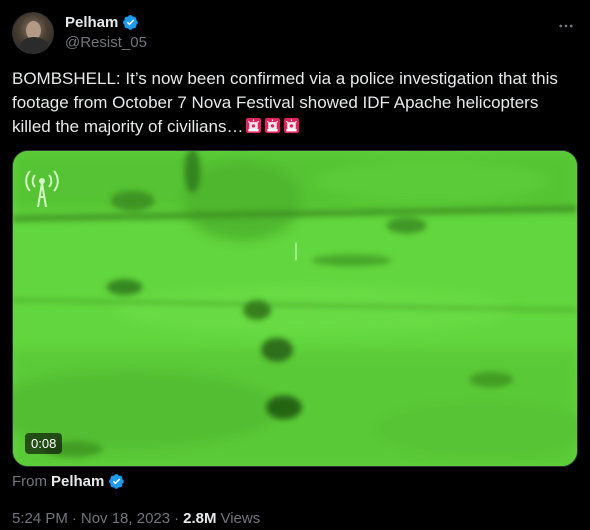 This screenshot has height=530, width=590. What do you see at coordinates (29, 481) in the screenshot?
I see `source-label: From` at bounding box center [29, 481].